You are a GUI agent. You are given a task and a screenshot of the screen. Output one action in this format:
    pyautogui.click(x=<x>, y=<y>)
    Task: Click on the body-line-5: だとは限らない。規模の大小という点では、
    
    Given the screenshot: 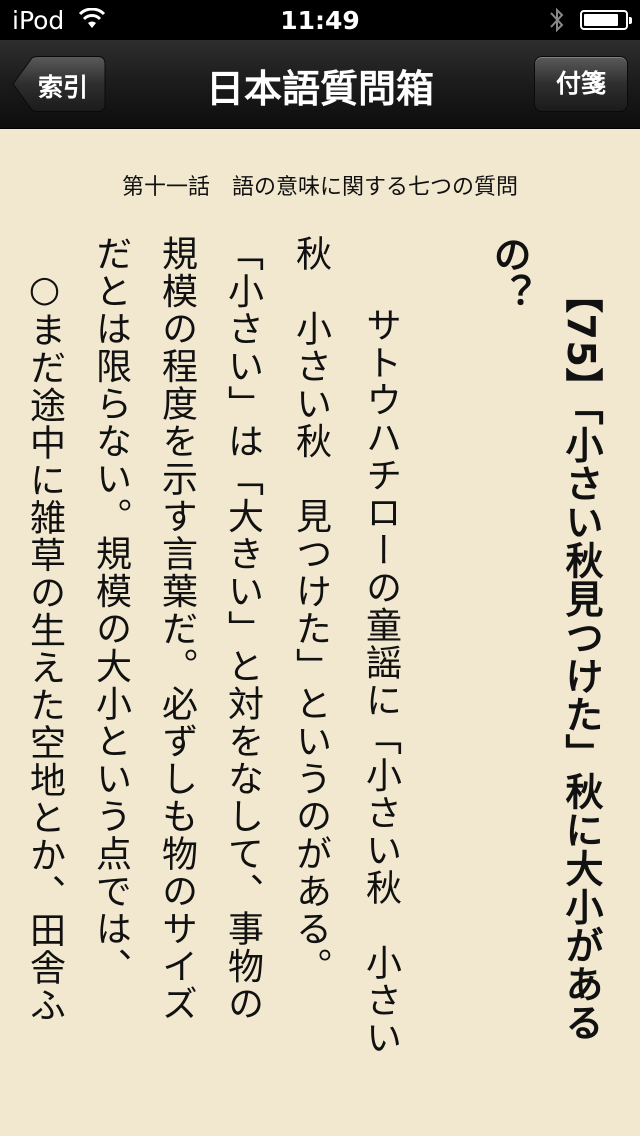 What is the action you would take?
    pyautogui.click(x=110, y=610)
    